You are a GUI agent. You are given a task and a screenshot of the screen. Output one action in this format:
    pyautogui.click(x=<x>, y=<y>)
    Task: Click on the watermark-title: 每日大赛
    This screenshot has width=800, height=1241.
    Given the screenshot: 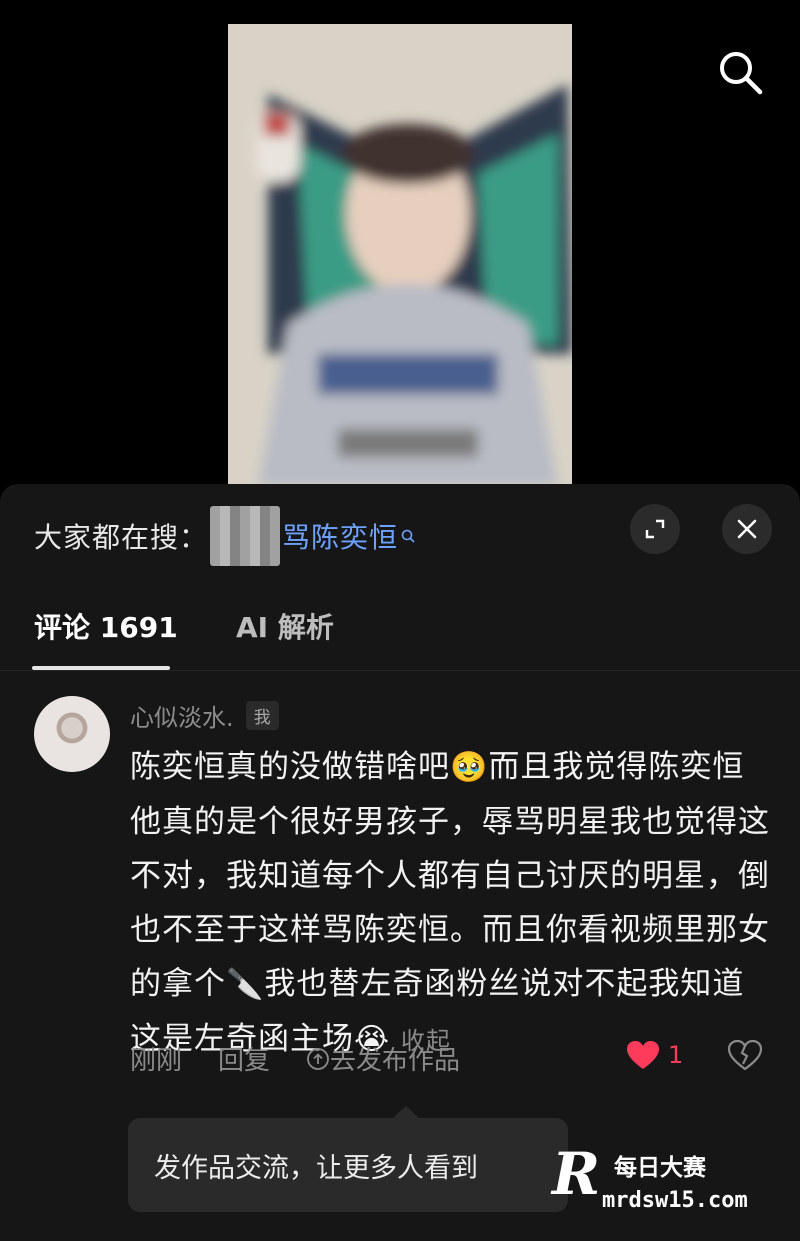 What is the action you would take?
    pyautogui.click(x=660, y=1168)
    